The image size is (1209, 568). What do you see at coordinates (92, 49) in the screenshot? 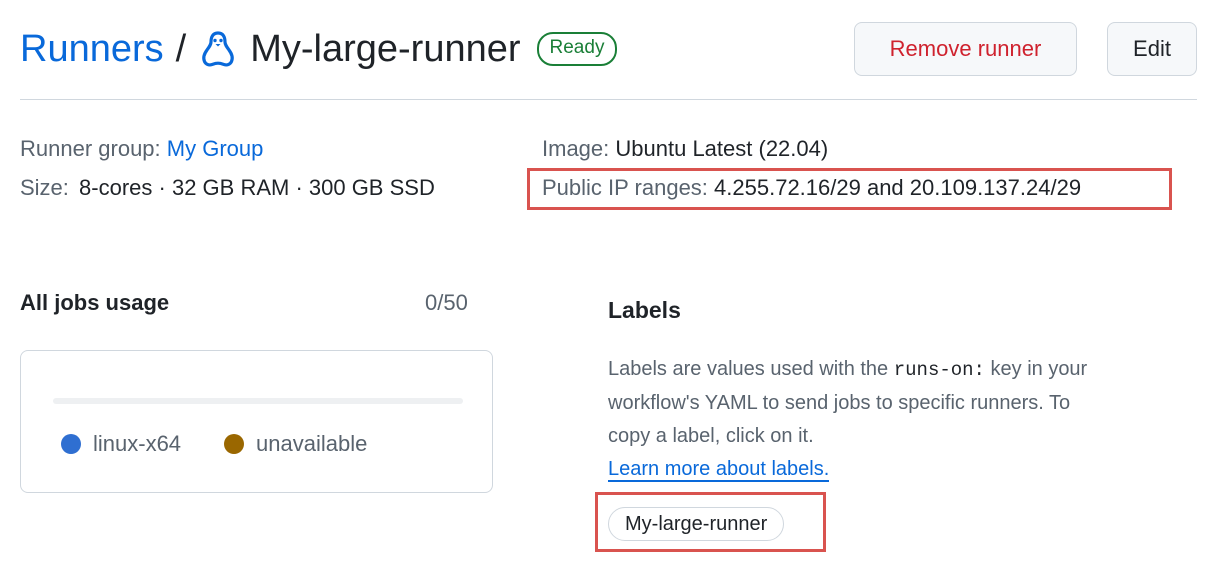
I see `breadcrumb-runners-link: Runners` at bounding box center [92, 49].